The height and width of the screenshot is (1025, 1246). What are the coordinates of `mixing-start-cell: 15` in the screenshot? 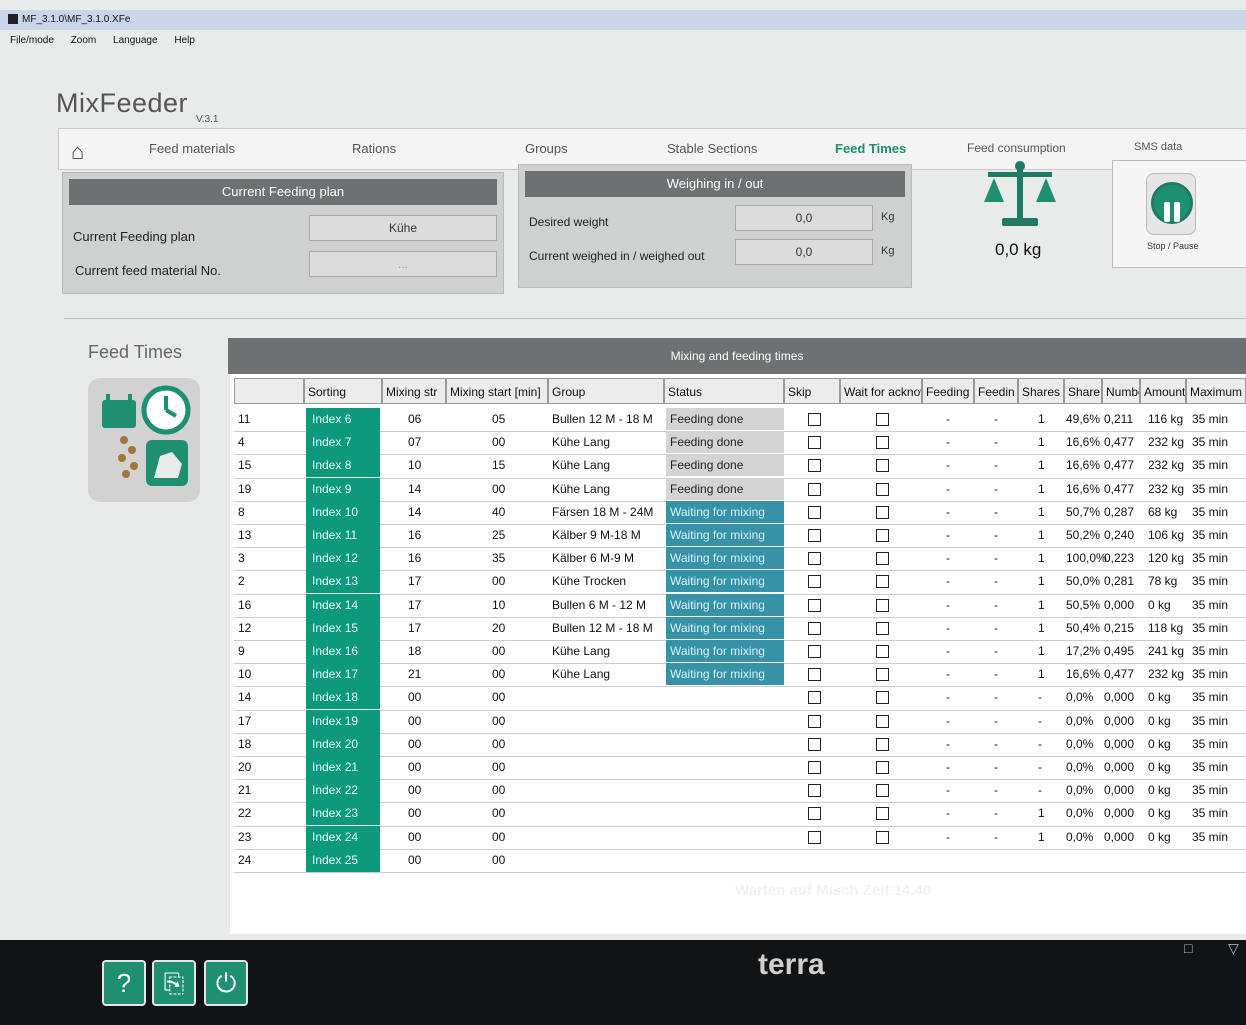 It's located at (498, 465).